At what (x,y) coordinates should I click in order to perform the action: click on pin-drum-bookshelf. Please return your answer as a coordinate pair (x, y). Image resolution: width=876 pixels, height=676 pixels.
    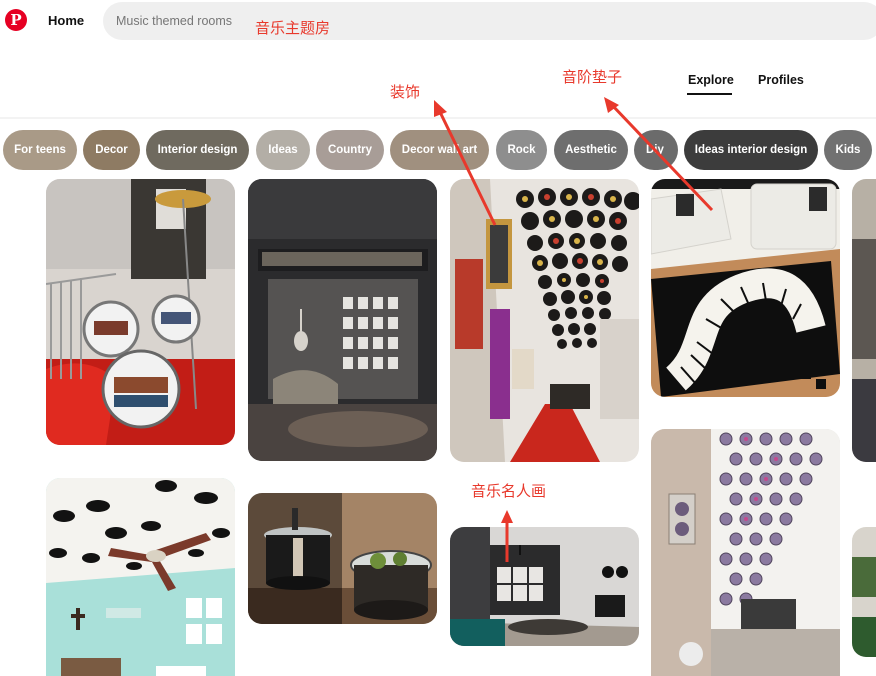
    Looking at the image, I should click on (140, 312).